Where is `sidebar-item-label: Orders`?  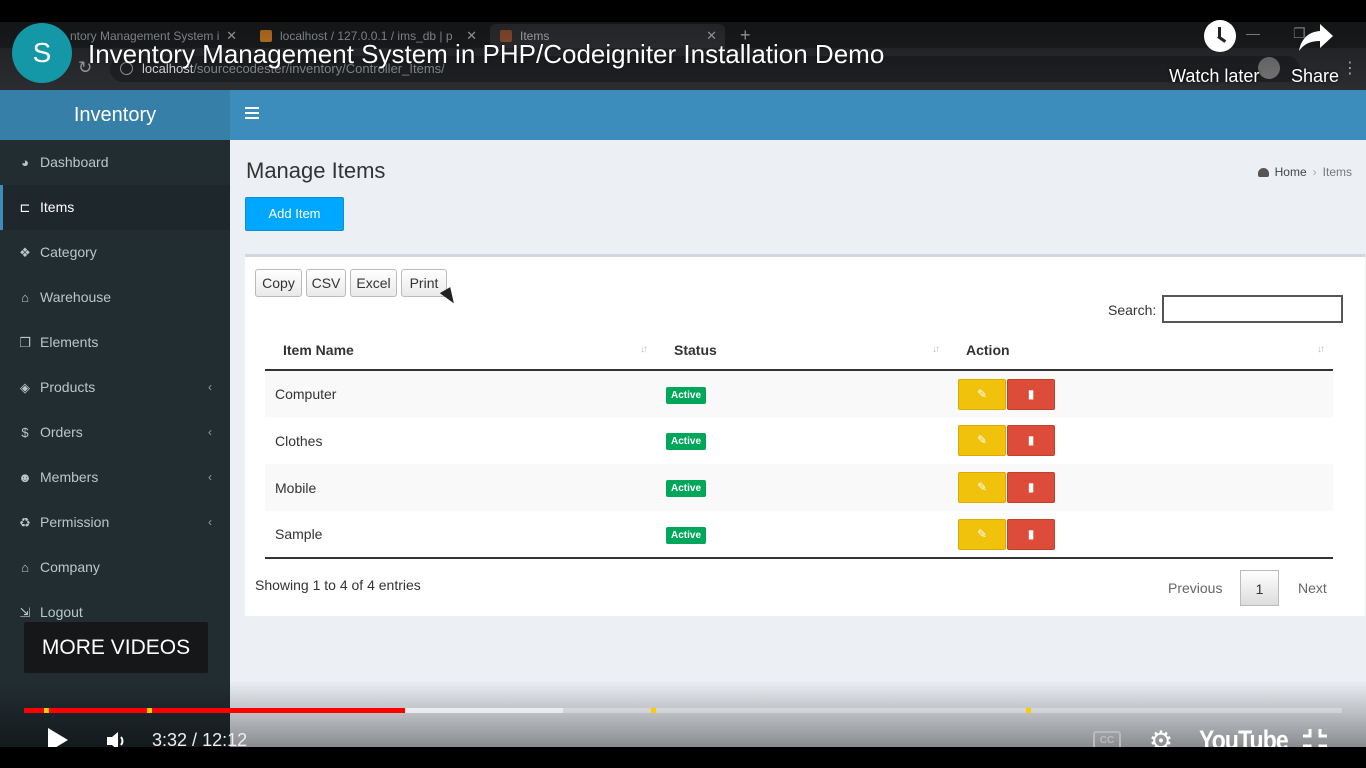
sidebar-item-label: Orders is located at coordinates (61, 432).